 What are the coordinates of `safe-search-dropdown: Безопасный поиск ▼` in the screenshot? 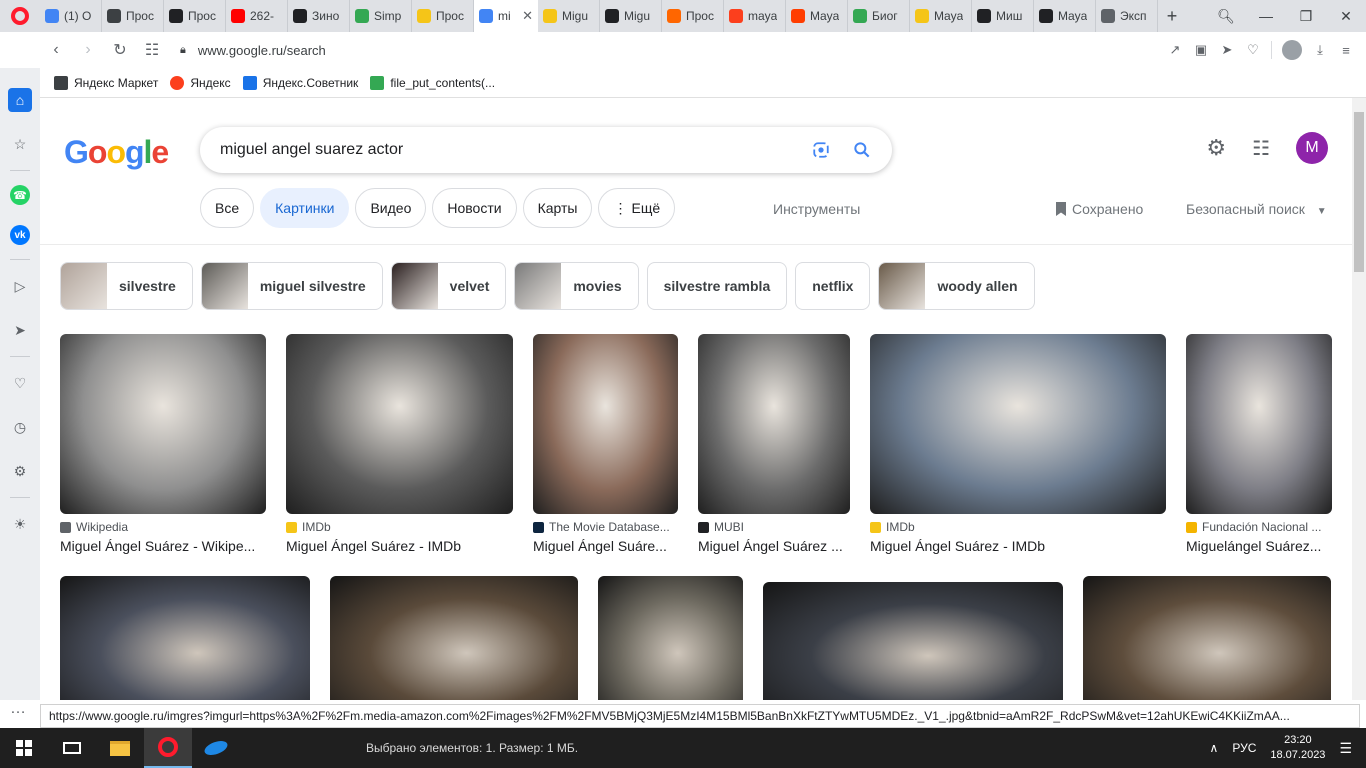 It's located at (1256, 209).